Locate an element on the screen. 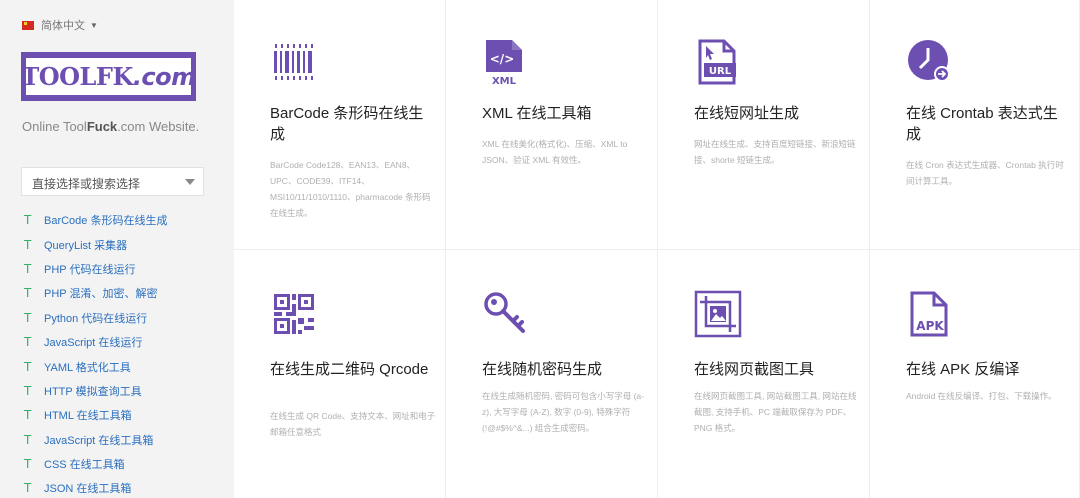  nav-item: T QueryList 采集器 is located at coordinates (95, 244).